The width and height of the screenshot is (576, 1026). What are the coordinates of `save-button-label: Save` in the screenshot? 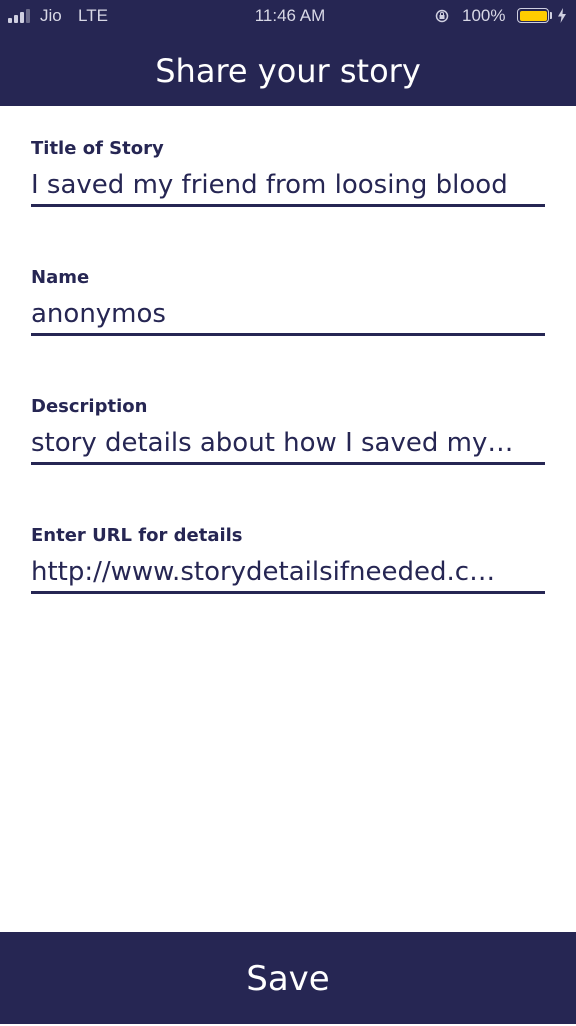 It's located at (288, 979).